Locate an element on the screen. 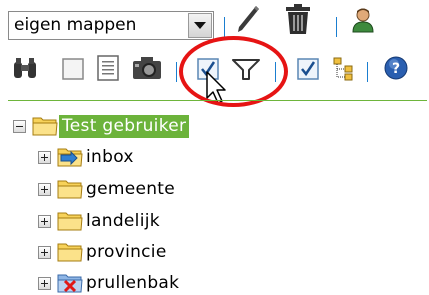  highlight-circle is located at coordinates (233, 71).